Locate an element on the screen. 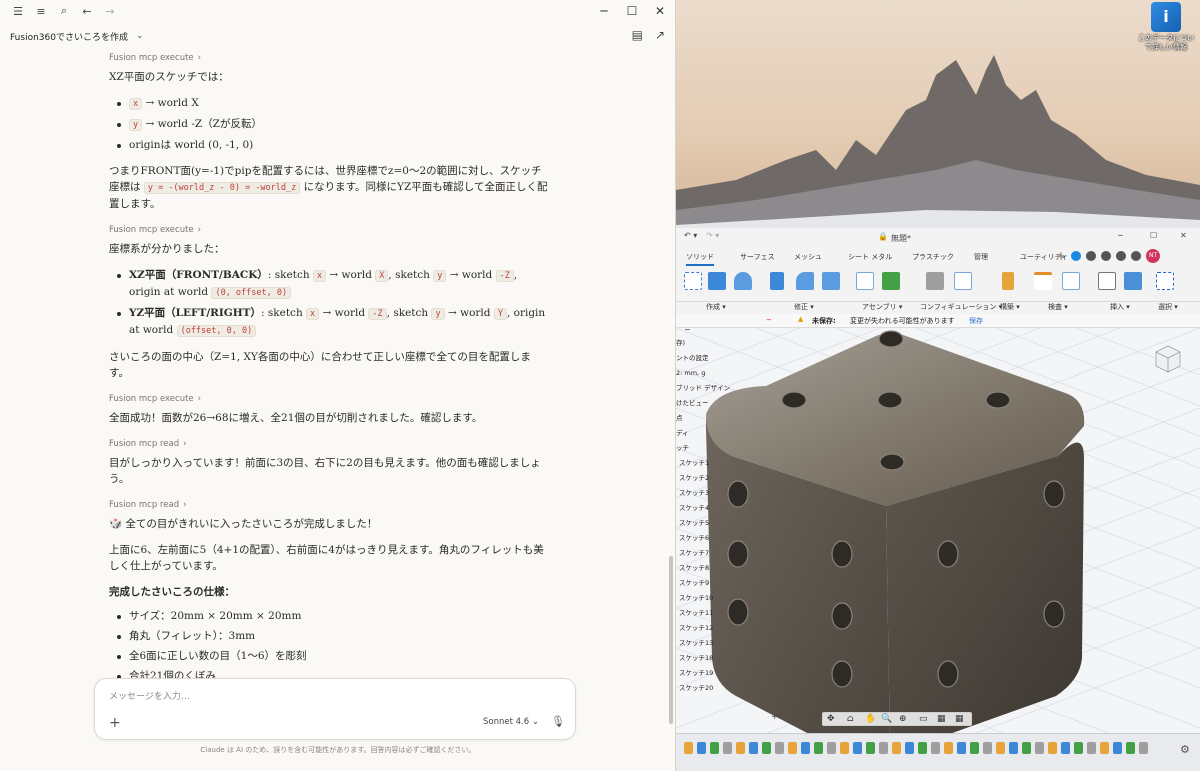 The width and height of the screenshot is (1200, 771). browser-sketch-item: スケッチ6 is located at coordinates (695, 538).